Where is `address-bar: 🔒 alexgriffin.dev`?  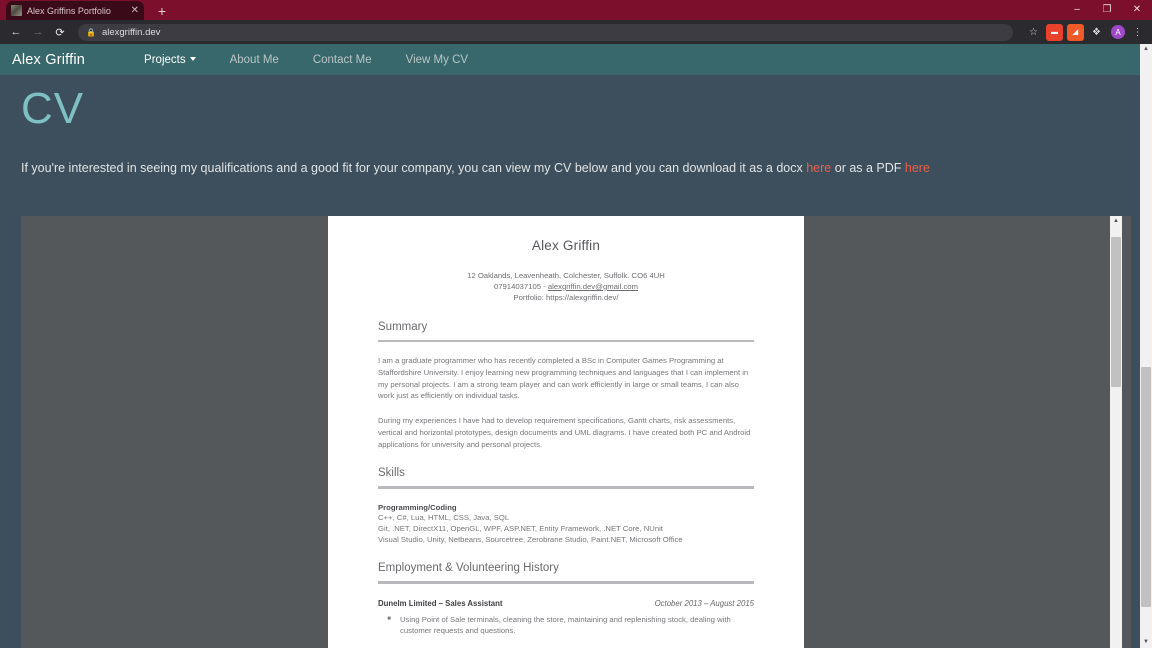 address-bar: 🔒 alexgriffin.dev is located at coordinates (545, 32).